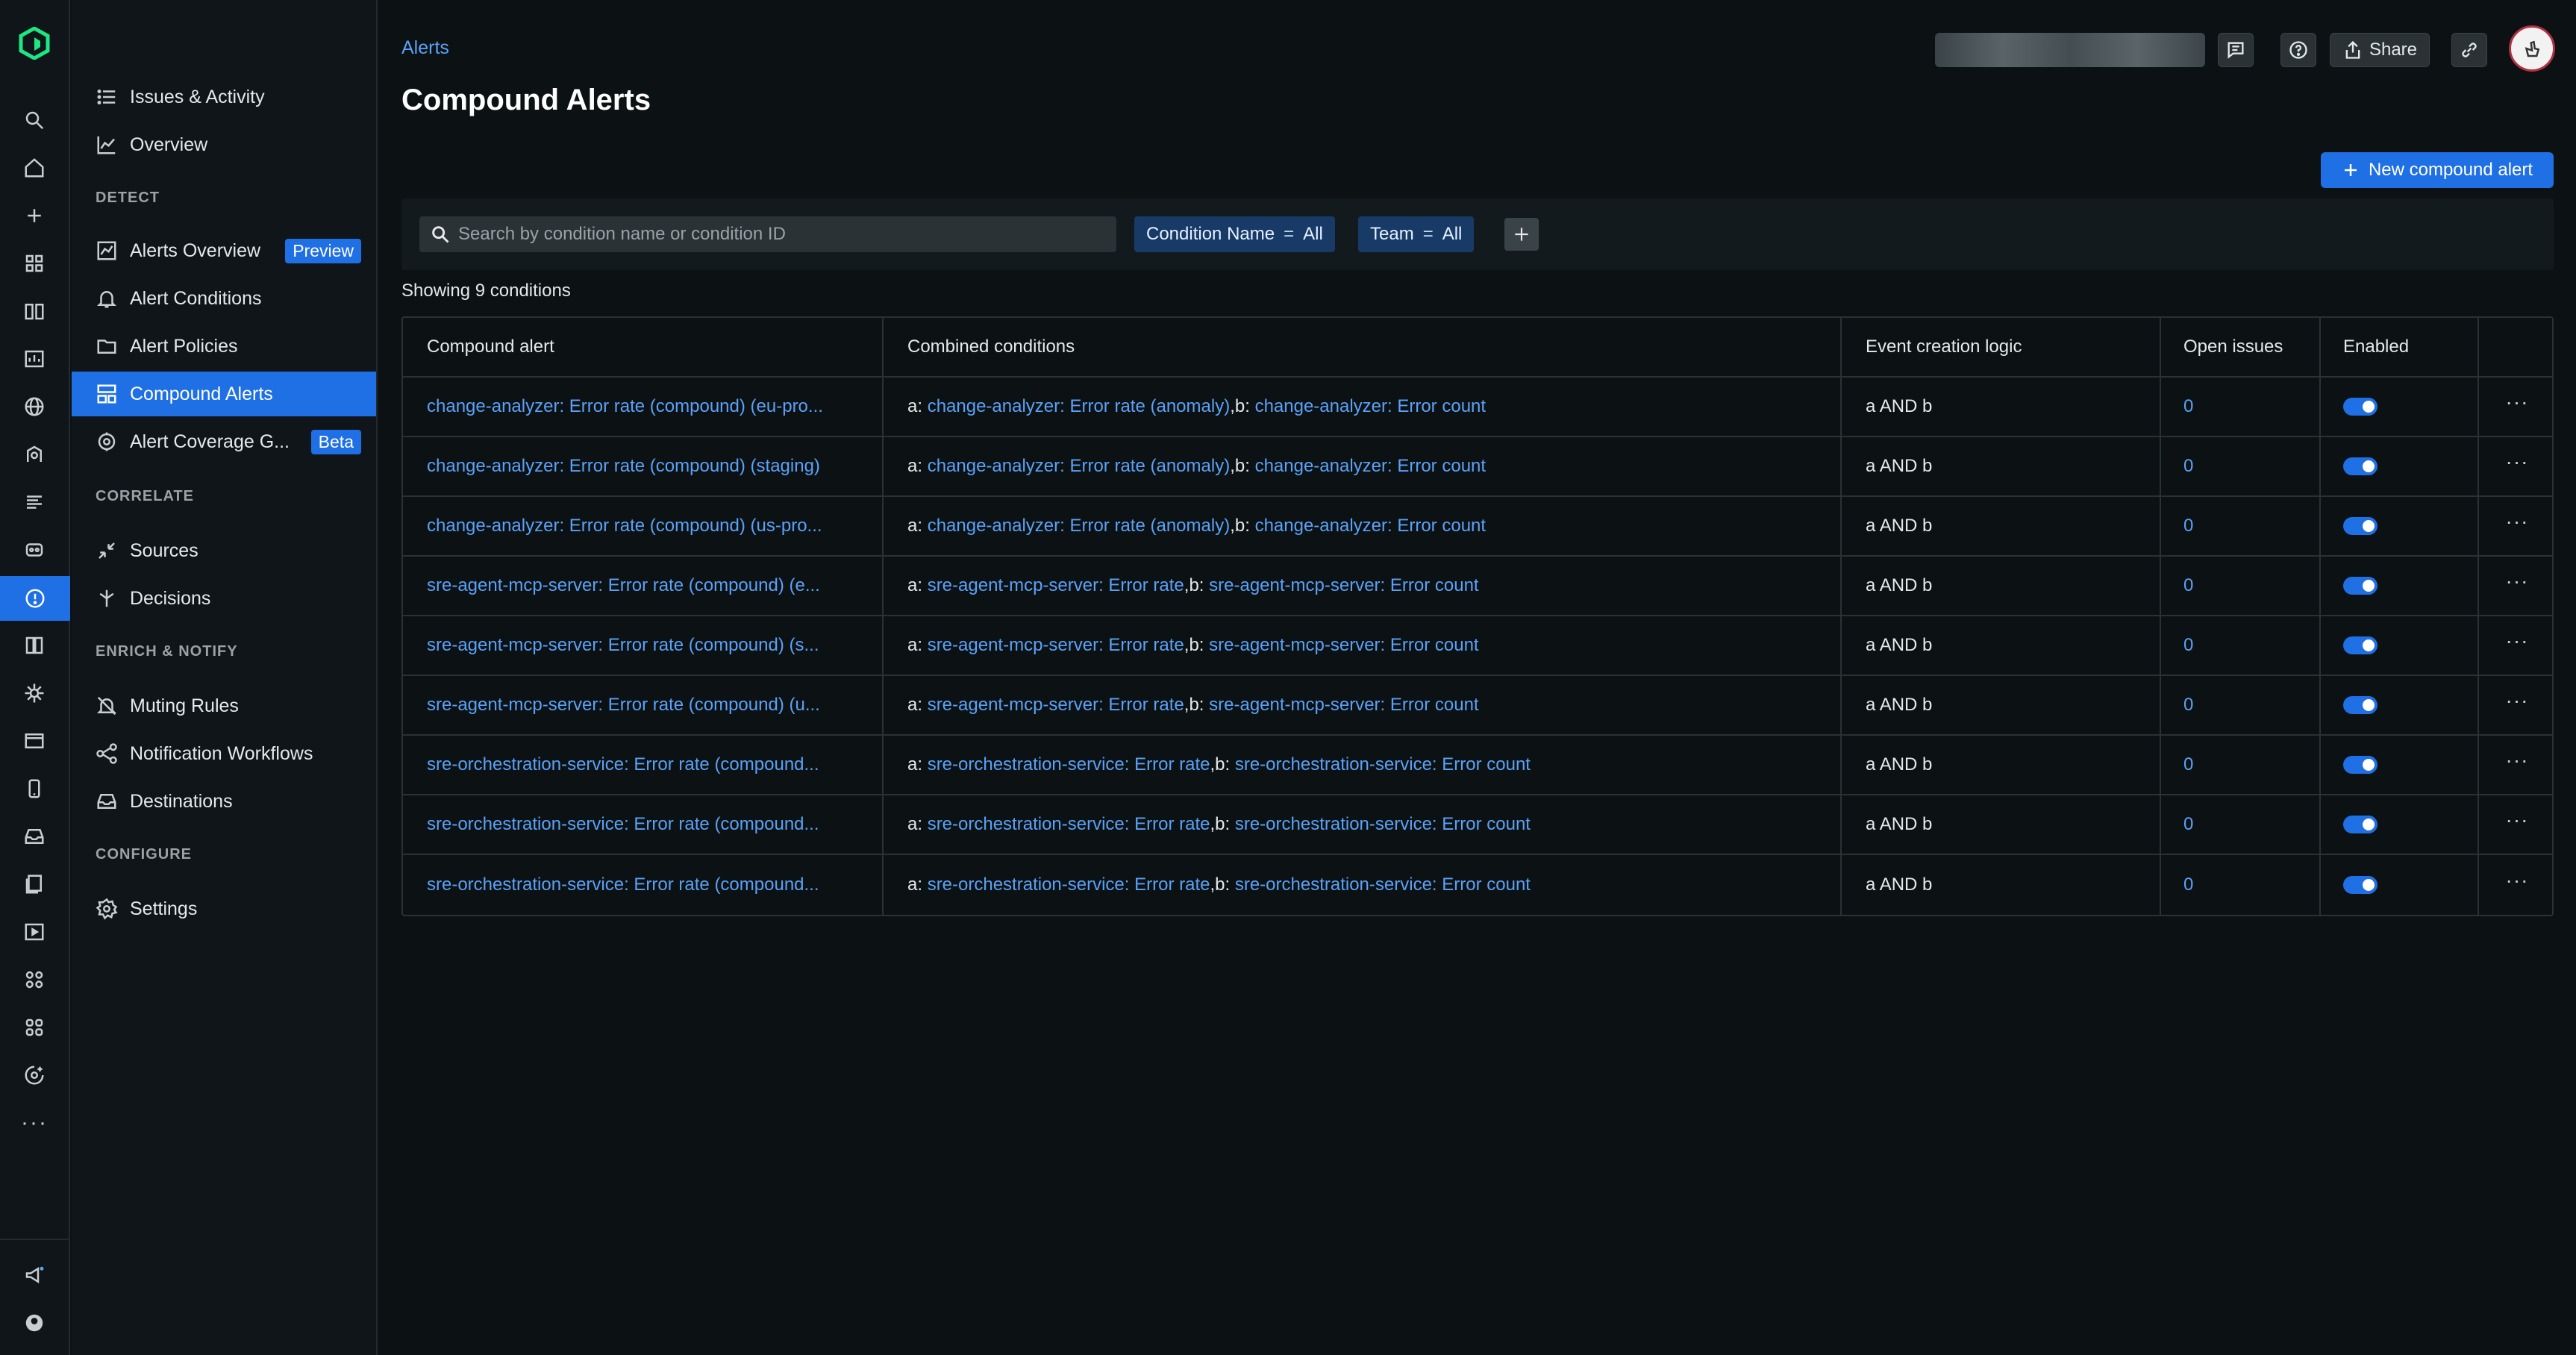  What do you see at coordinates (34, 311) in the screenshot?
I see `book-icon` at bounding box center [34, 311].